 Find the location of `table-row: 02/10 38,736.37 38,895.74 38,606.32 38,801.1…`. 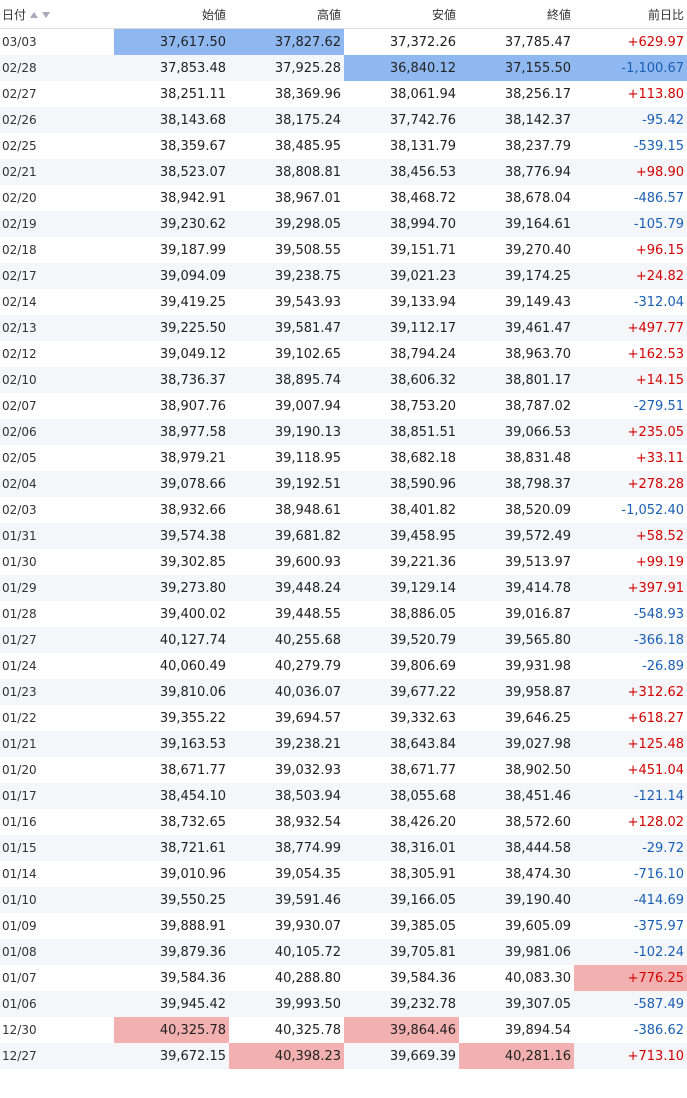

table-row: 02/10 38,736.37 38,895.74 38,606.32 38,801.1… is located at coordinates (343, 380).